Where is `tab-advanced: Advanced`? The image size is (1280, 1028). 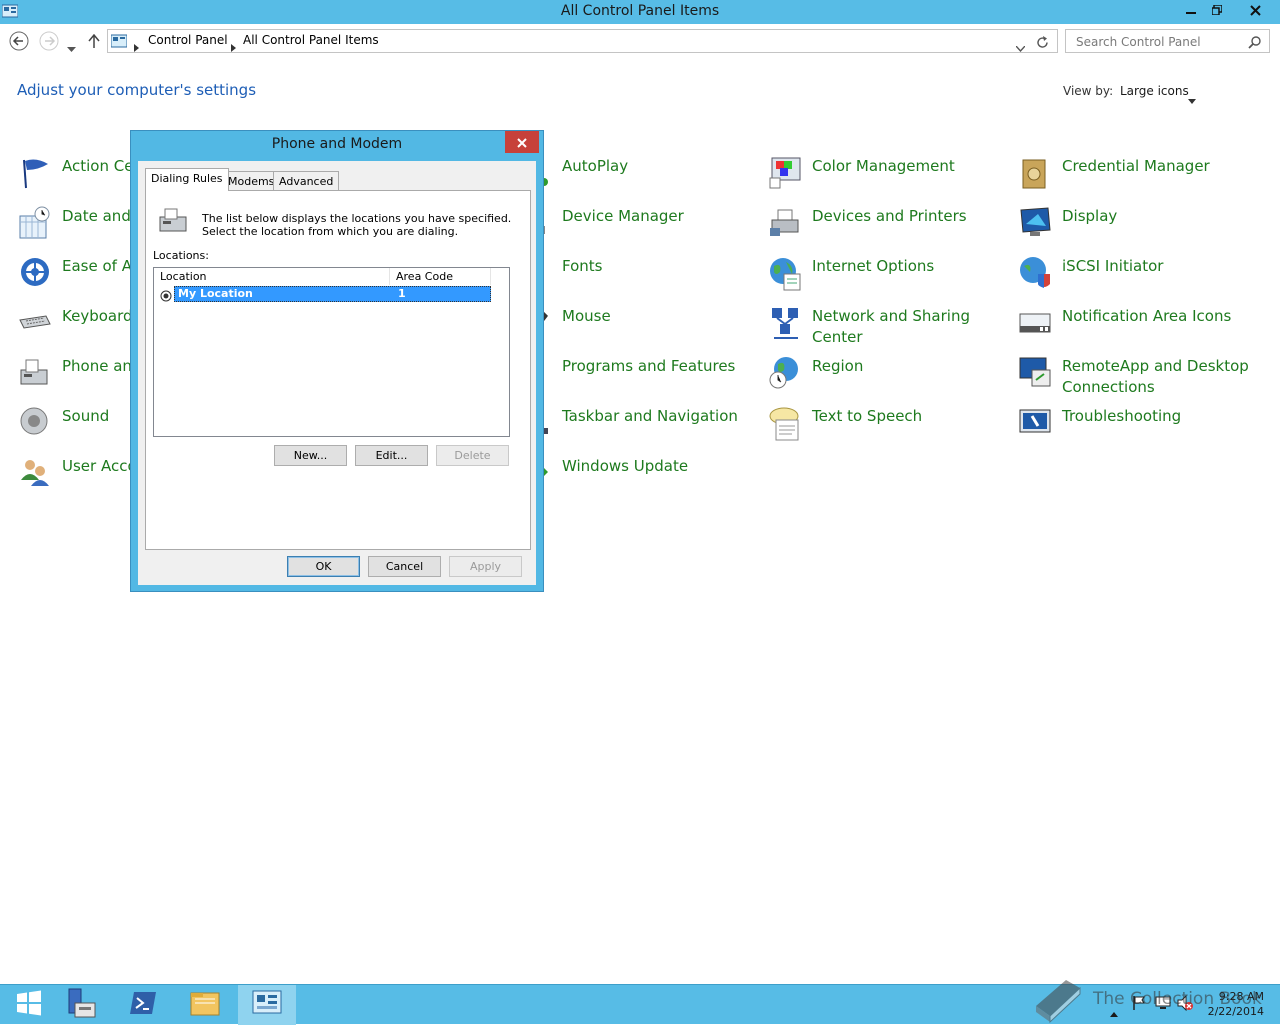
tab-advanced: Advanced is located at coordinates (306, 180).